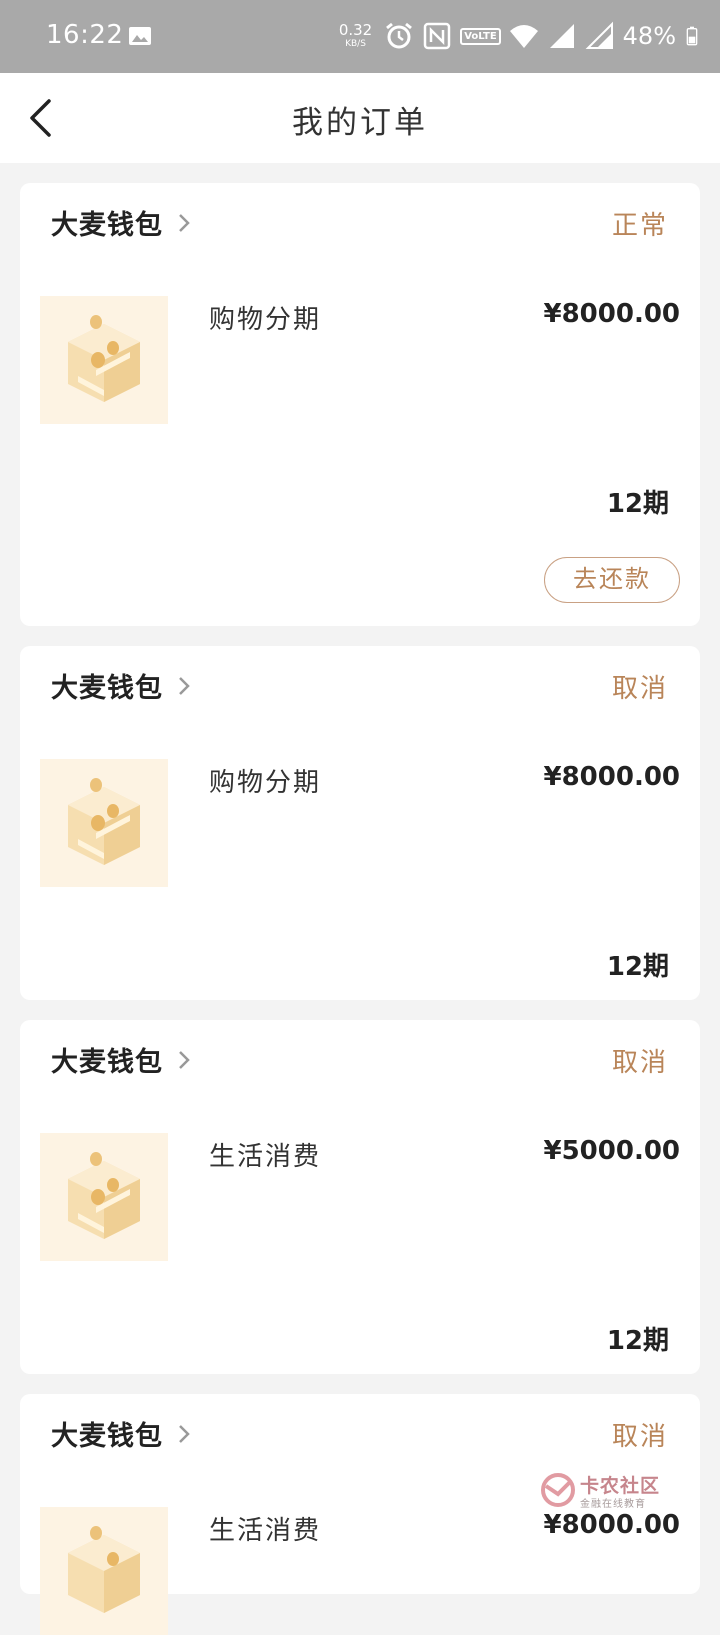 The image size is (720, 1635). I want to click on order-amount: ¥5000.00, so click(611, 1151).